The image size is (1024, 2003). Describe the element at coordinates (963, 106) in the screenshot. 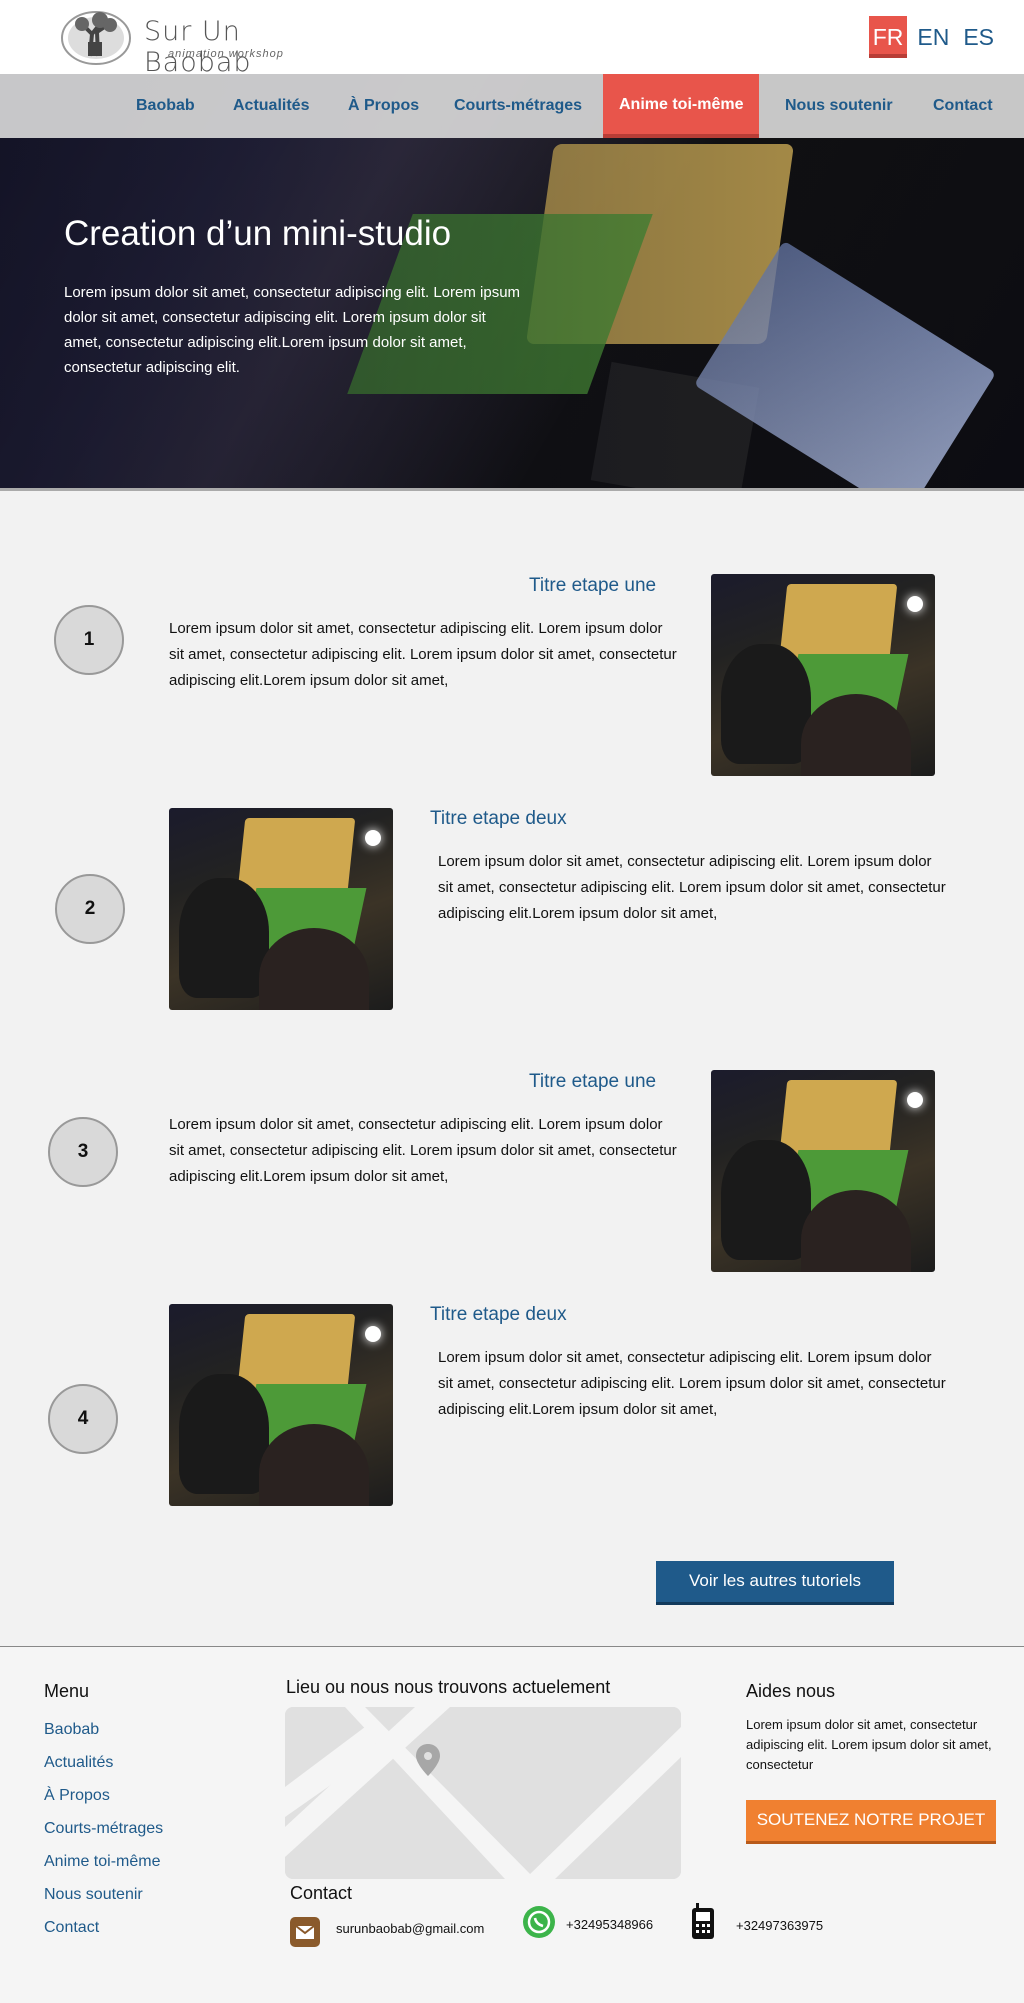

I see `nav-contact: Contact` at that location.